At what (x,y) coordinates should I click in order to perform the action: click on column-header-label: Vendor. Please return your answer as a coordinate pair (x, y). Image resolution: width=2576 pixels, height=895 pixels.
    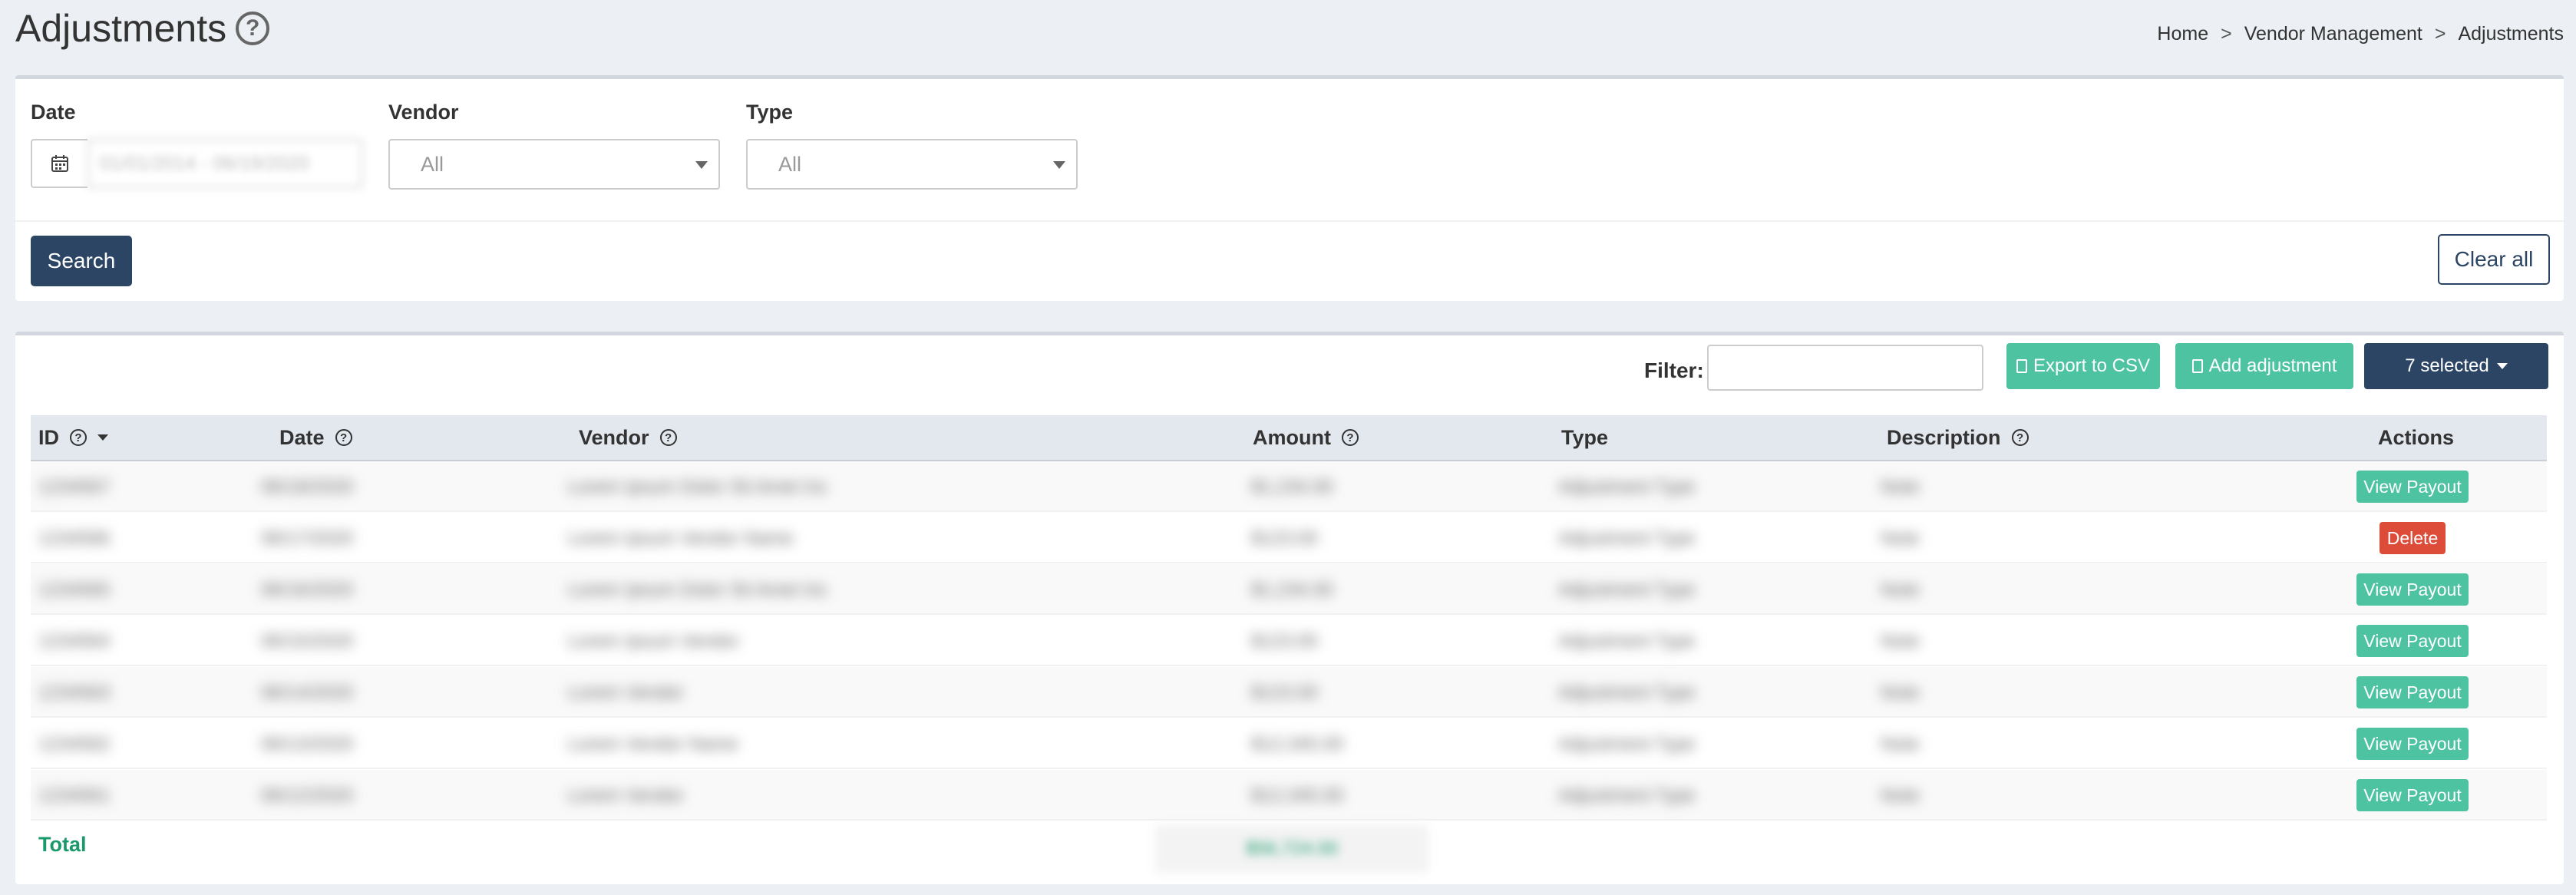
    Looking at the image, I should click on (614, 437).